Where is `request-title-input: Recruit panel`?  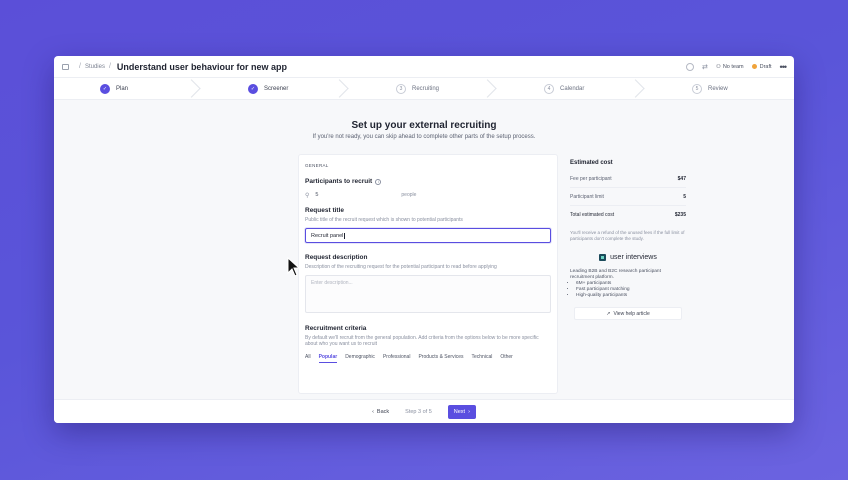 request-title-input: Recruit panel is located at coordinates (428, 235).